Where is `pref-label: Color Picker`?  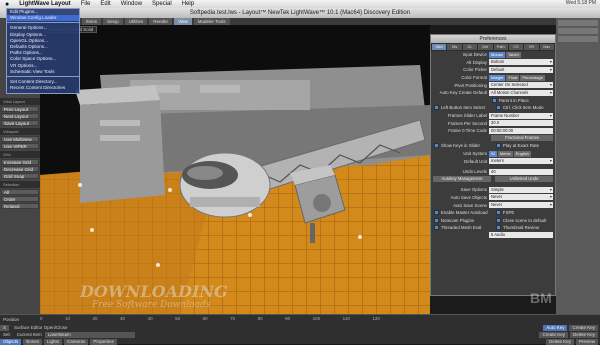
pref-label: Color Picker is located at coordinates (475, 70).